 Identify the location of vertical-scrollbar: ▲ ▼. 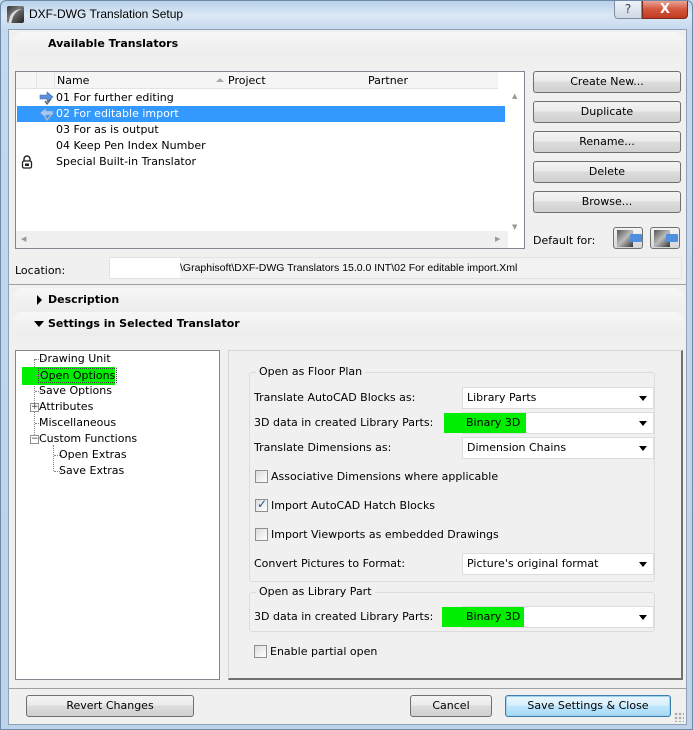
(515, 161).